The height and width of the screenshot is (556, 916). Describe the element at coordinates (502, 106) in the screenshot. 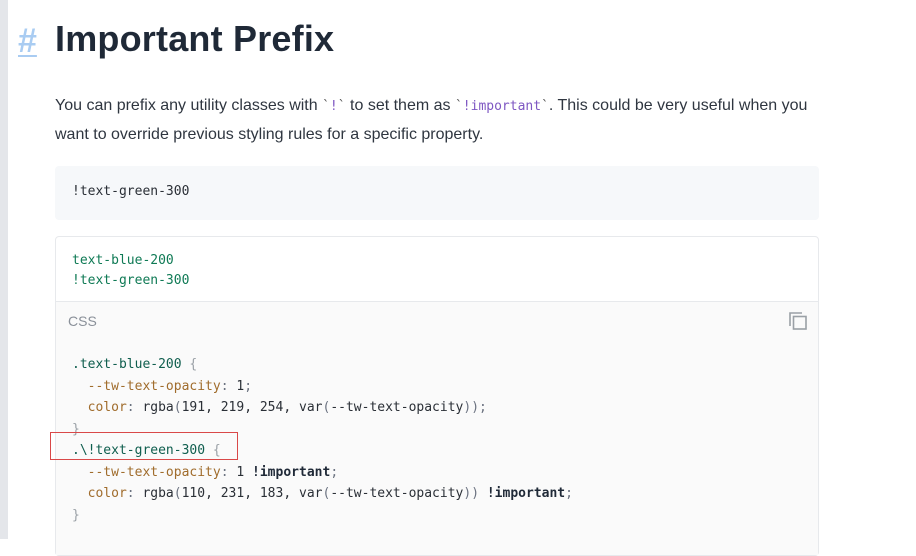

I see `inline-code-important: !important` at that location.